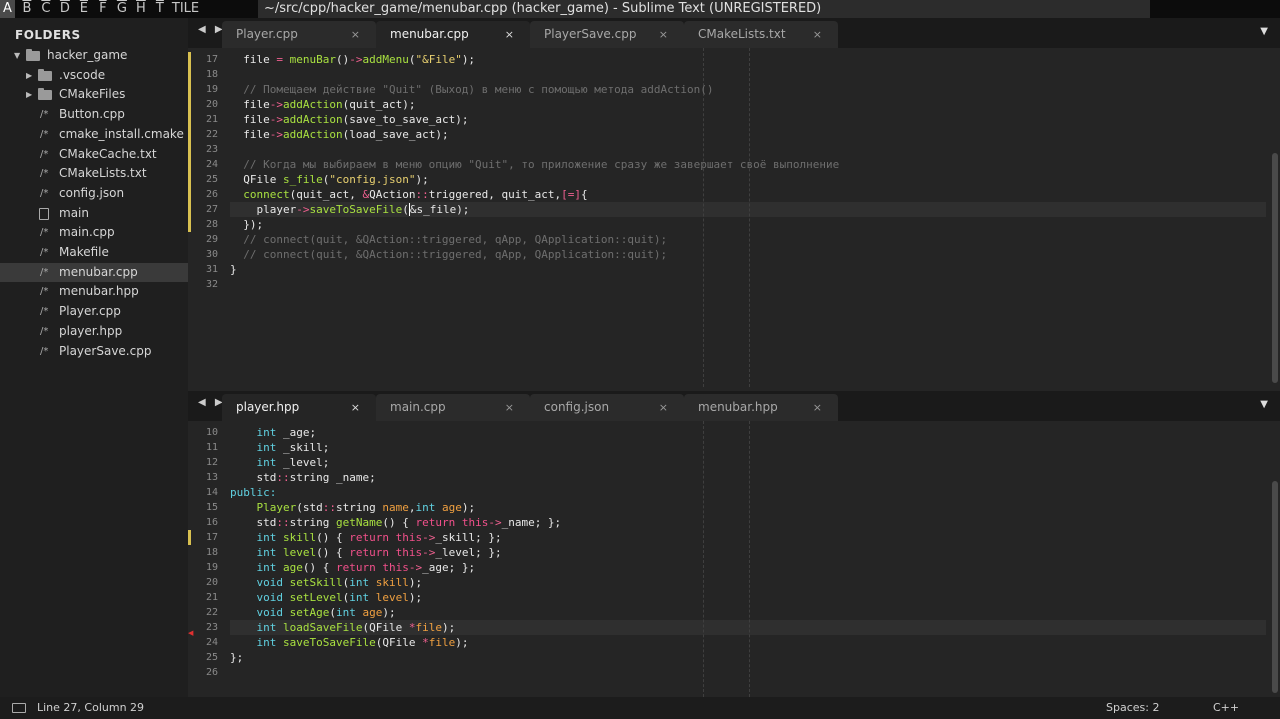 This screenshot has width=1280, height=719. Describe the element at coordinates (211, 537) in the screenshot. I see `line-number: 17` at that location.